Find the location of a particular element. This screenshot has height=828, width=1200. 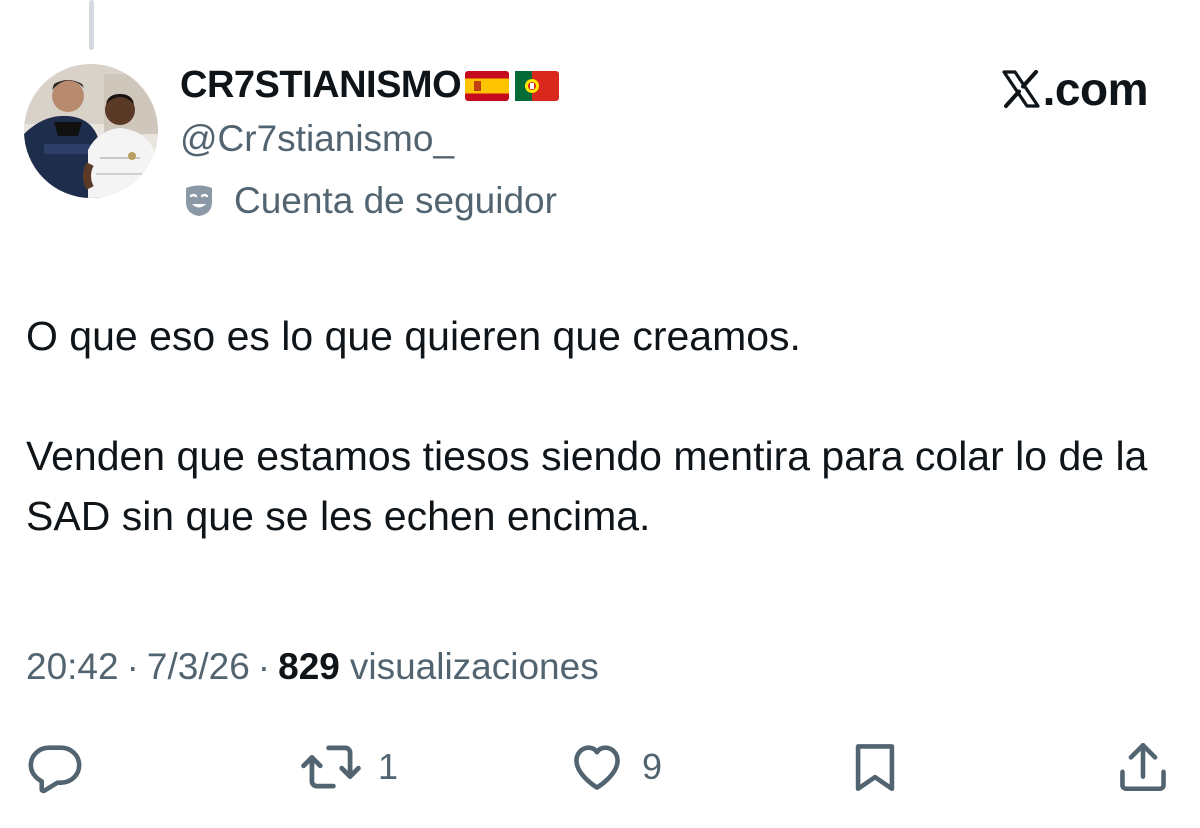

display-name: CR7STIANISMO is located at coordinates (370, 85).